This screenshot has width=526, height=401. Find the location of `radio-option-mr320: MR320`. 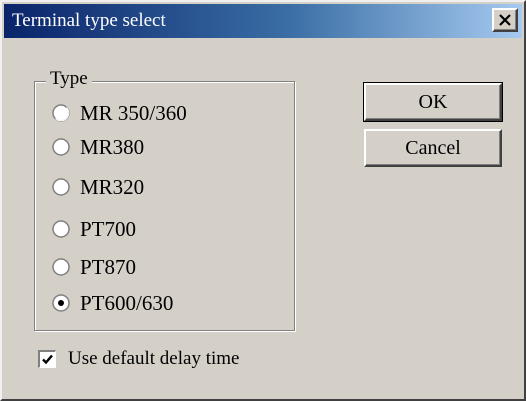

radio-option-mr320: MR320 is located at coordinates (98, 187).